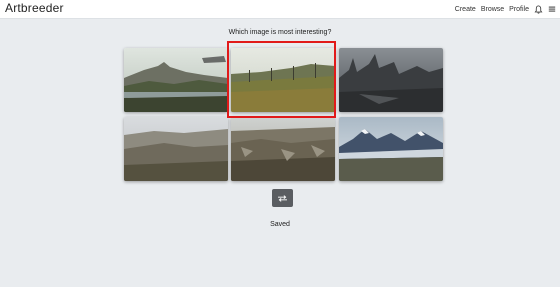 The image size is (560, 287). What do you see at coordinates (281, 79) in the screenshot?
I see `selection-highlight` at bounding box center [281, 79].